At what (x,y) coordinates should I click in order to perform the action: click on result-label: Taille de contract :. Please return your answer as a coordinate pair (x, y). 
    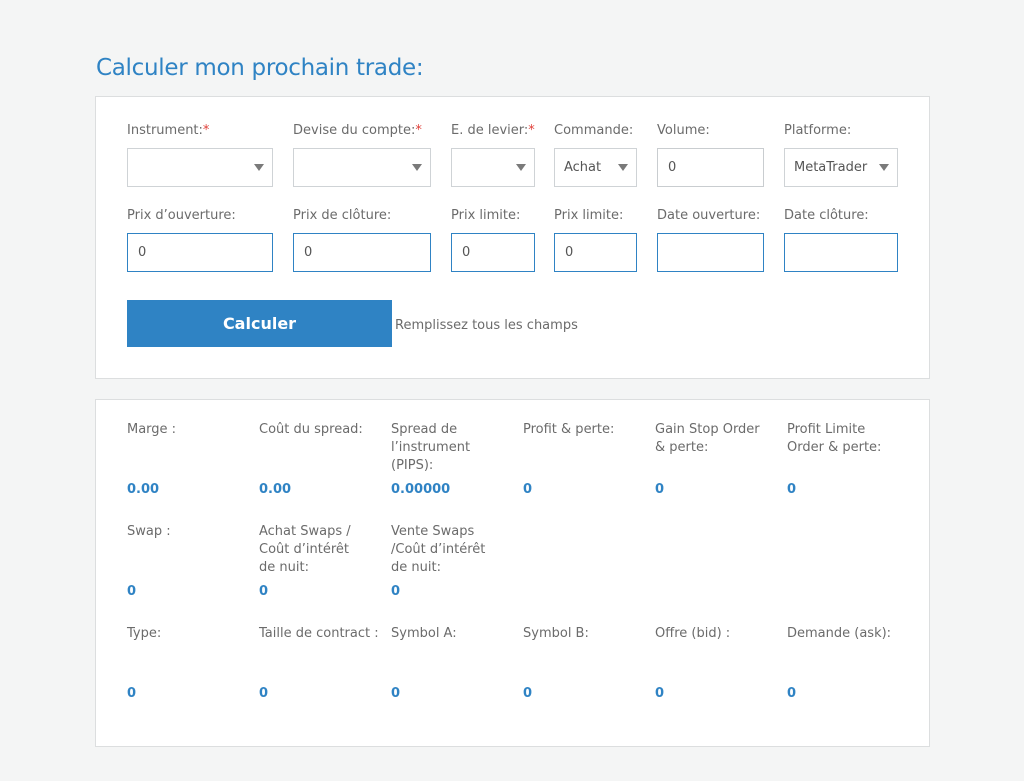
    Looking at the image, I should click on (319, 633).